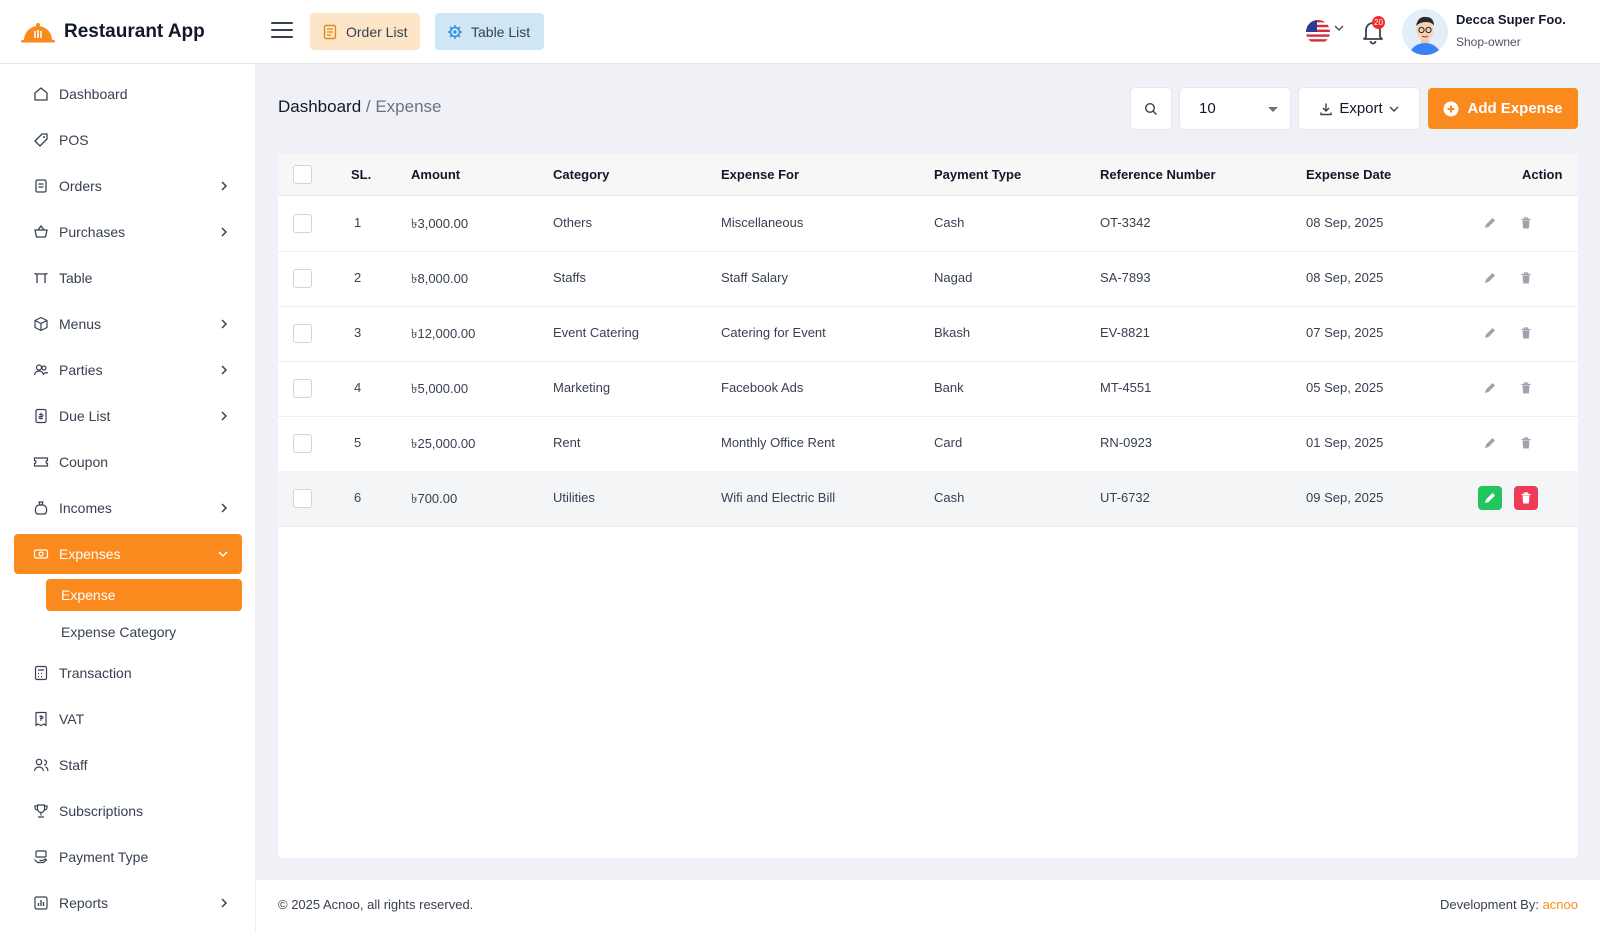 Image resolution: width=1600 pixels, height=933 pixels. Describe the element at coordinates (443, 443) in the screenshot. I see `cell-amount: ৳25,000.00` at that location.